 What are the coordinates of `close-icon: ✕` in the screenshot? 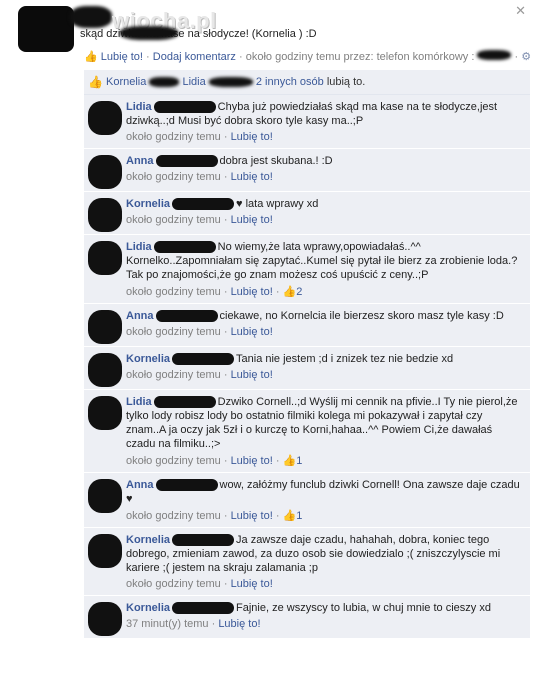 It's located at (520, 11).